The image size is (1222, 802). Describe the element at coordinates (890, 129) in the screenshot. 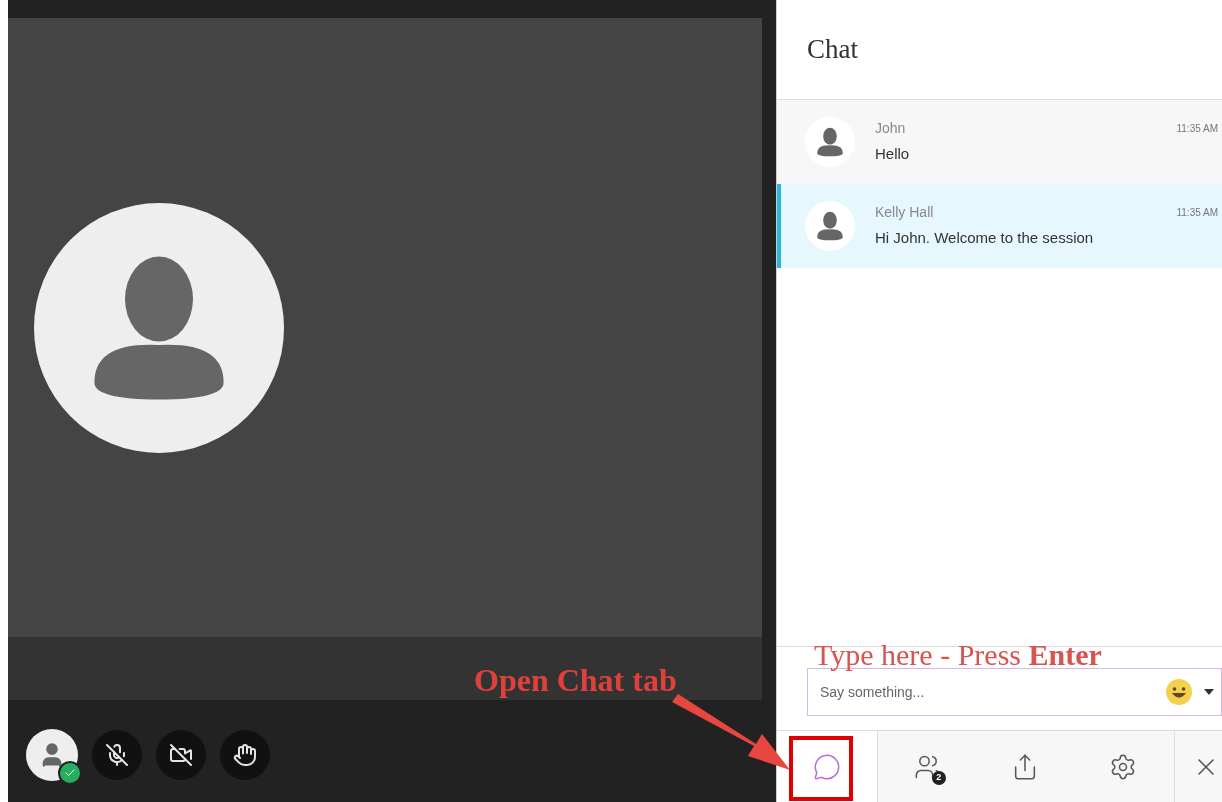

I see `sender-name: John` at that location.